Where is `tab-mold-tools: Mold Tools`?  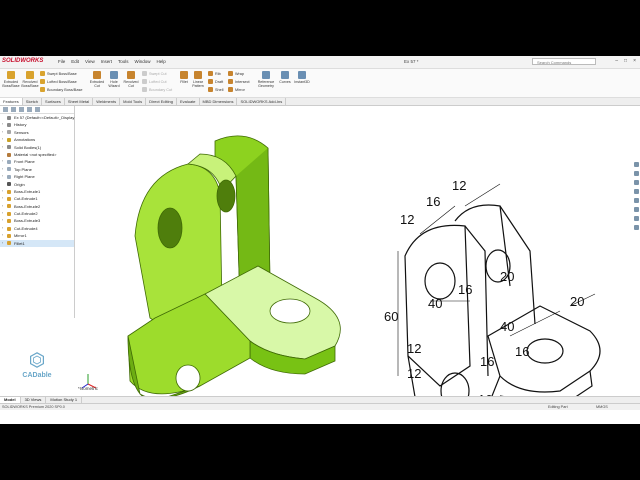 tab-mold-tools: Mold Tools is located at coordinates (133, 101).